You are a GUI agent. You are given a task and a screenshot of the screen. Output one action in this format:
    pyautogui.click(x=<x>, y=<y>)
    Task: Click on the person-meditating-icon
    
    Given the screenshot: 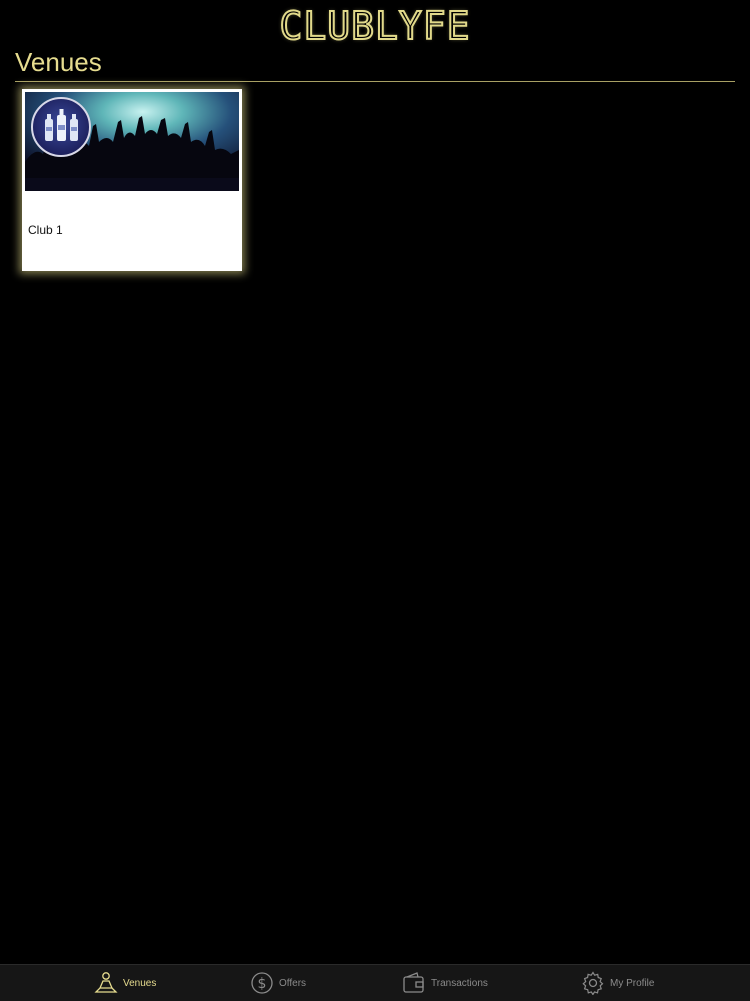 What is the action you would take?
    pyautogui.click(x=106, y=983)
    